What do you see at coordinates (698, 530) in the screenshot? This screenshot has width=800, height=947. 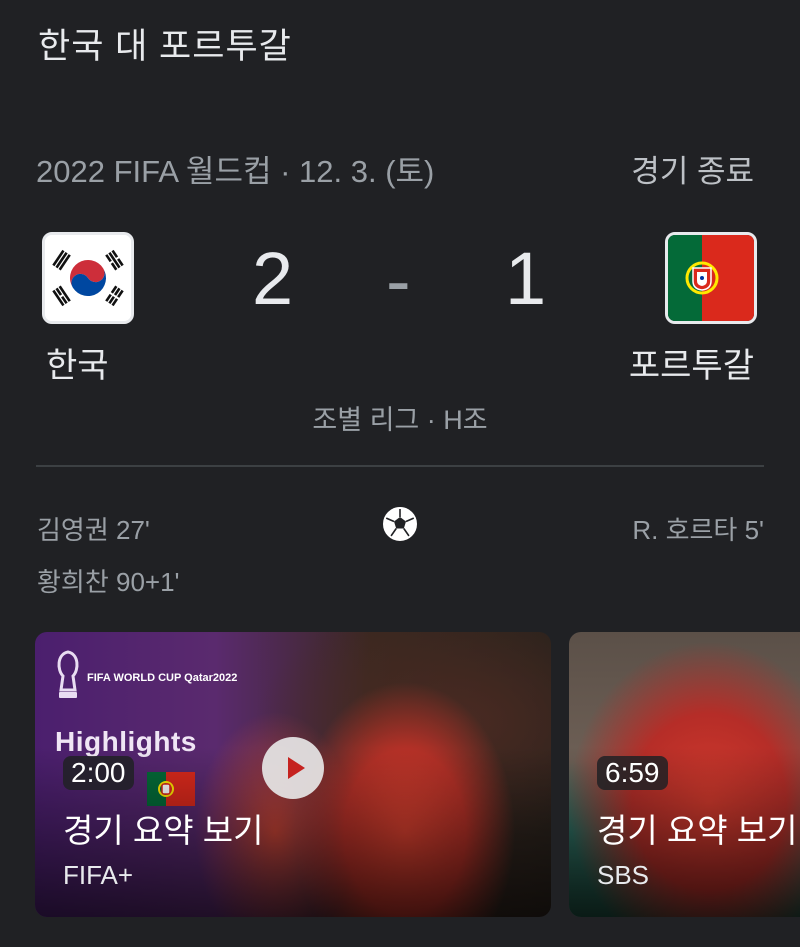 I see `away-goal-scorer: R. 호르타 5'` at bounding box center [698, 530].